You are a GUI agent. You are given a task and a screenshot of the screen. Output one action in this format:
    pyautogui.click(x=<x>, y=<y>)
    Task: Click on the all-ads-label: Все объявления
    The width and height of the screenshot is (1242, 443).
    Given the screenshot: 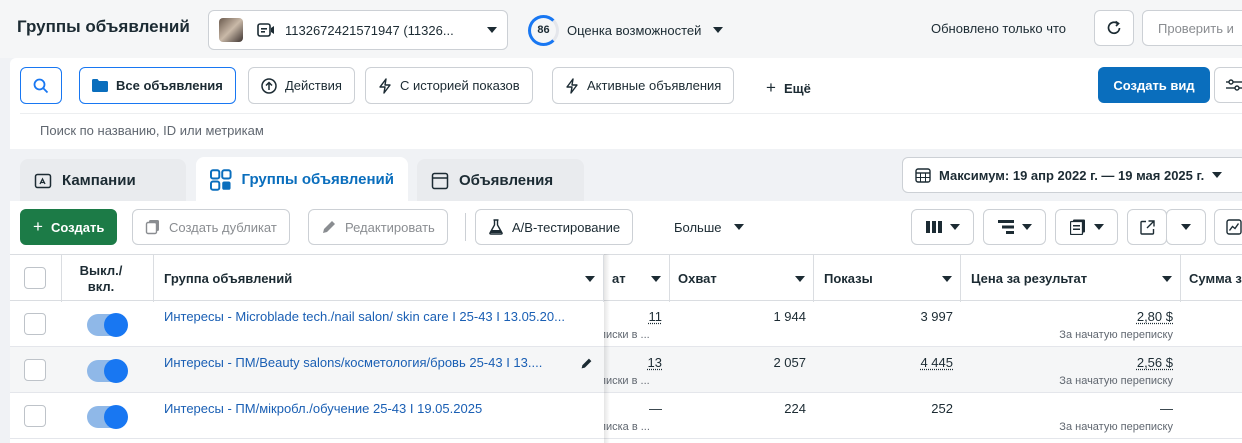 What is the action you would take?
    pyautogui.click(x=169, y=85)
    